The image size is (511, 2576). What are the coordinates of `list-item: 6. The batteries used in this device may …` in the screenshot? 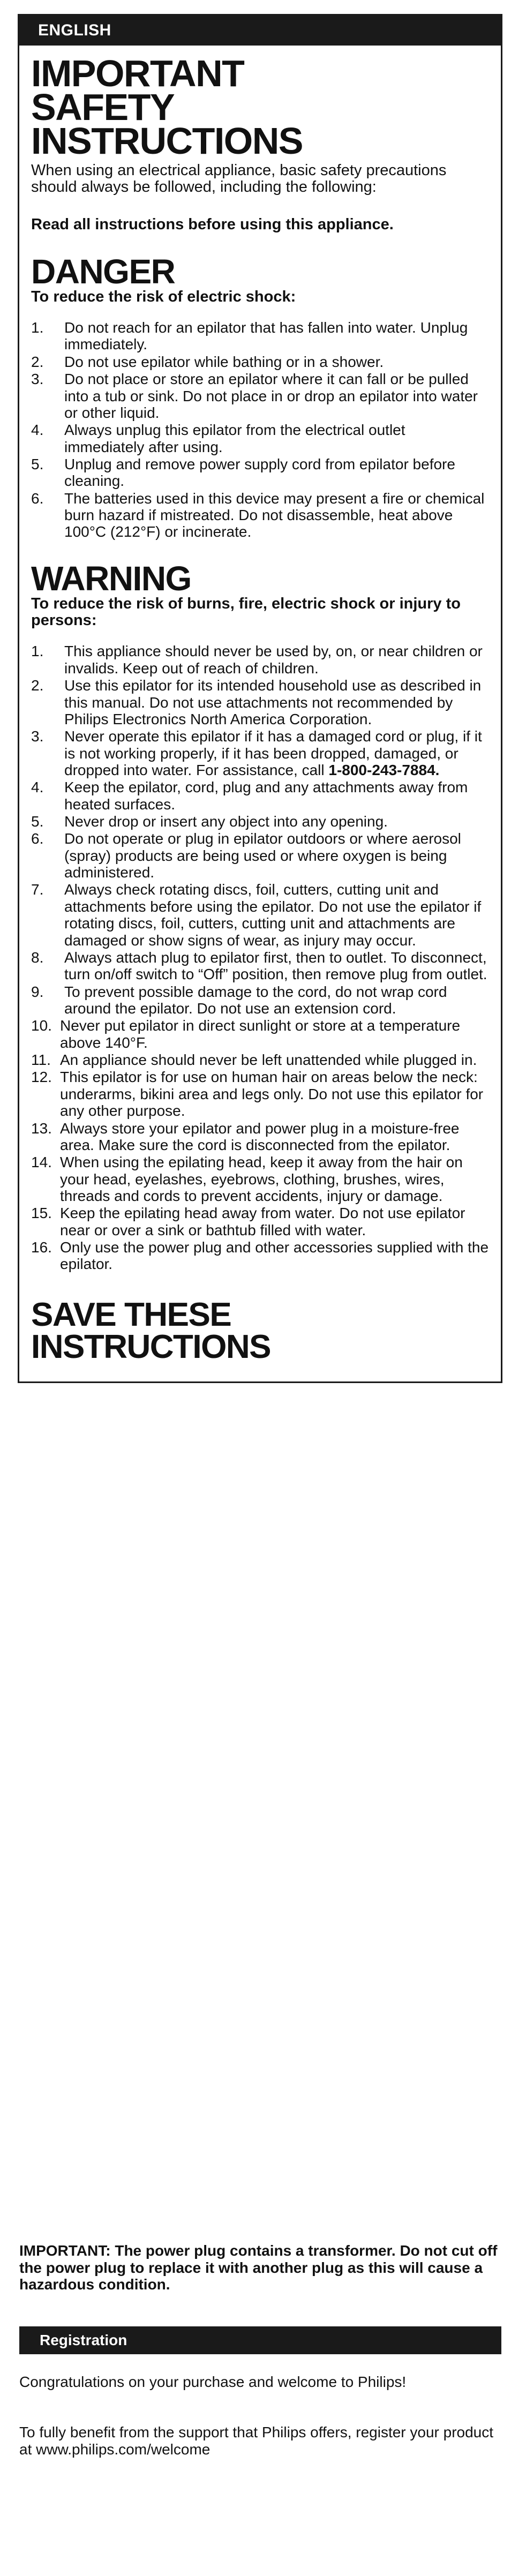 It's located at (260, 515).